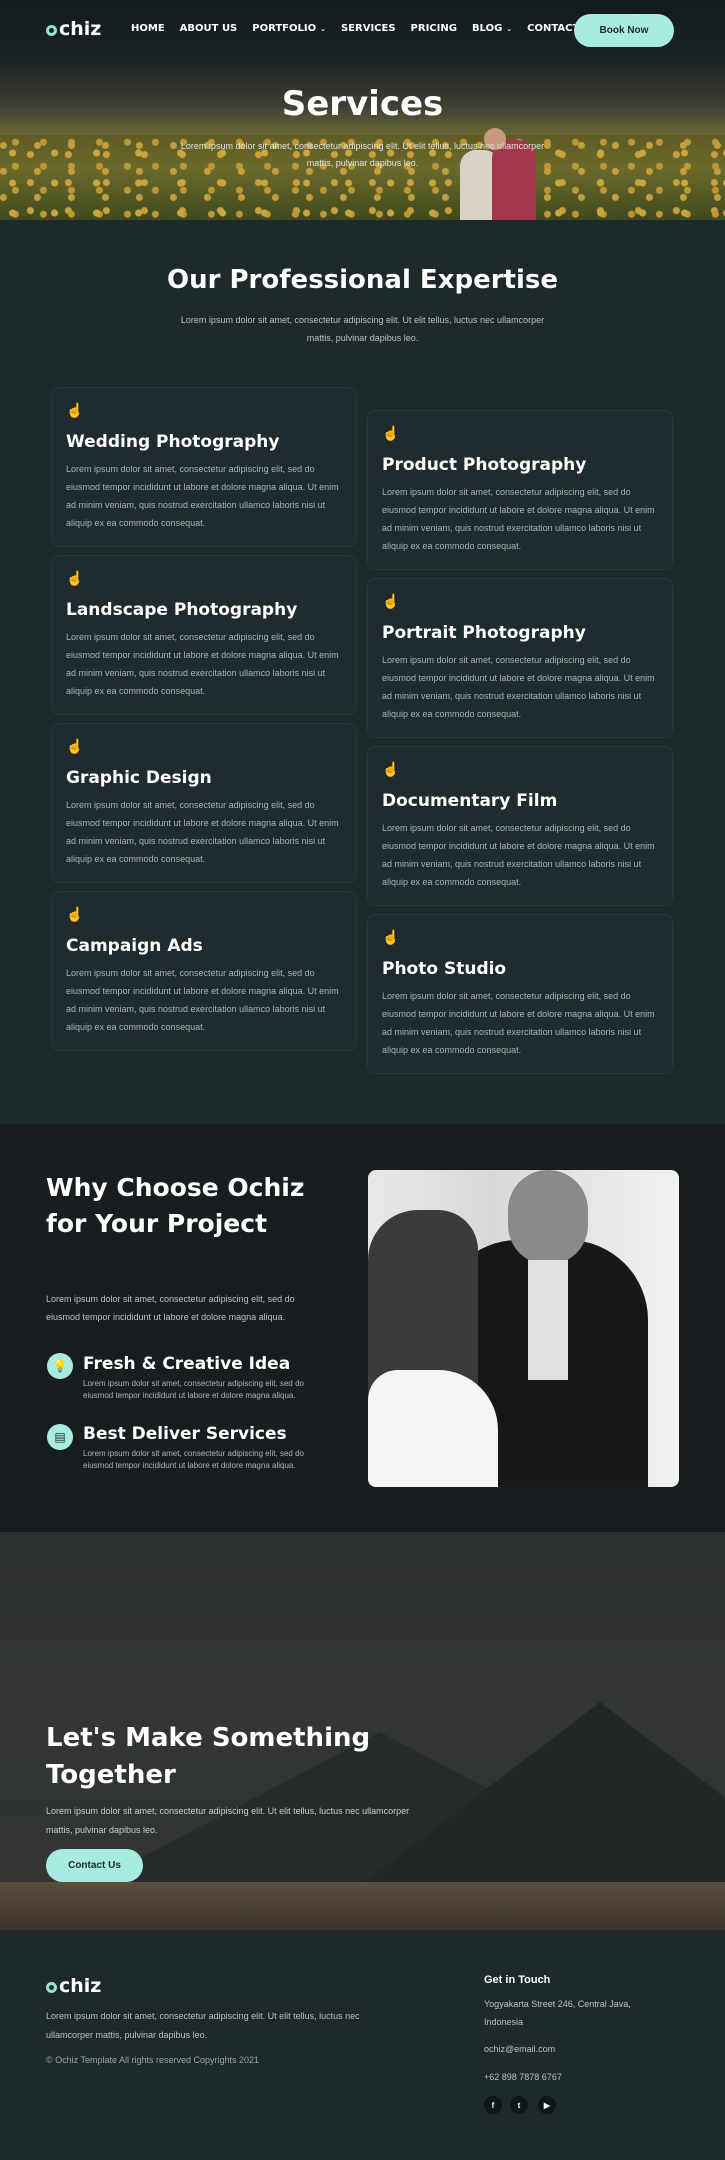 This screenshot has width=725, height=2160. What do you see at coordinates (519, 2105) in the screenshot?
I see `twitter-icon: t` at bounding box center [519, 2105].